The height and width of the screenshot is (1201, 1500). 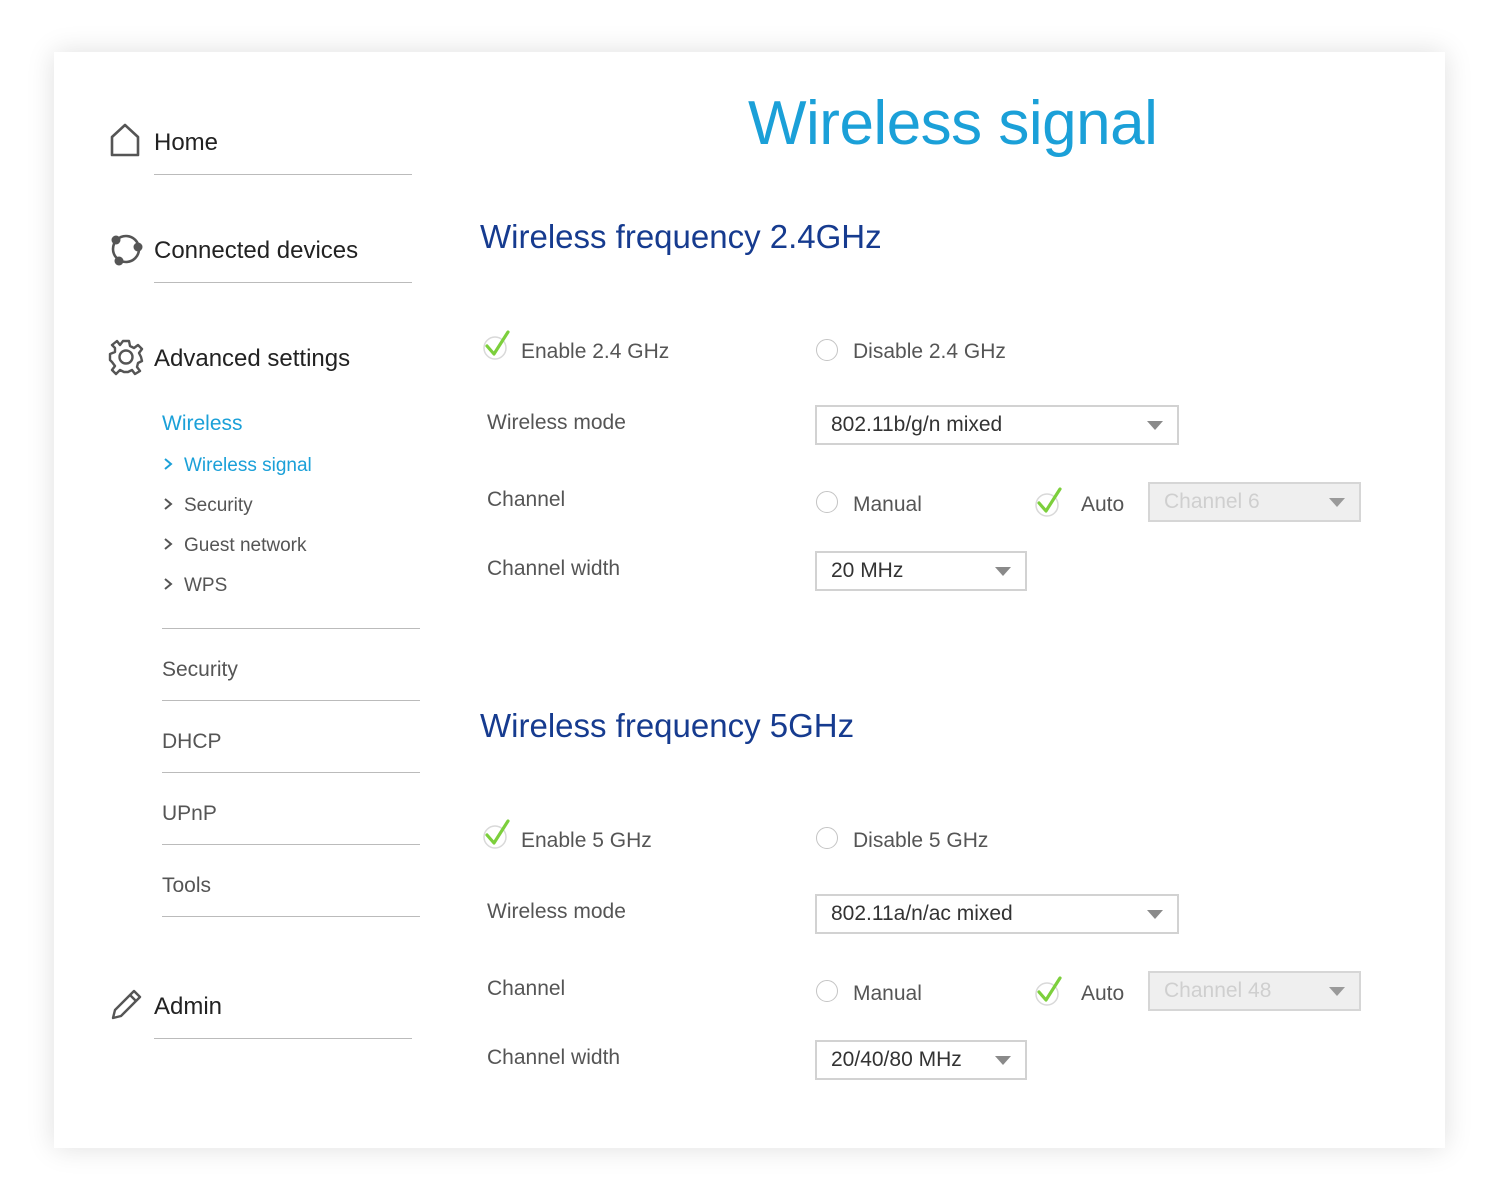 What do you see at coordinates (245, 545) in the screenshot?
I see `nav-guest-network-label: Guest network` at bounding box center [245, 545].